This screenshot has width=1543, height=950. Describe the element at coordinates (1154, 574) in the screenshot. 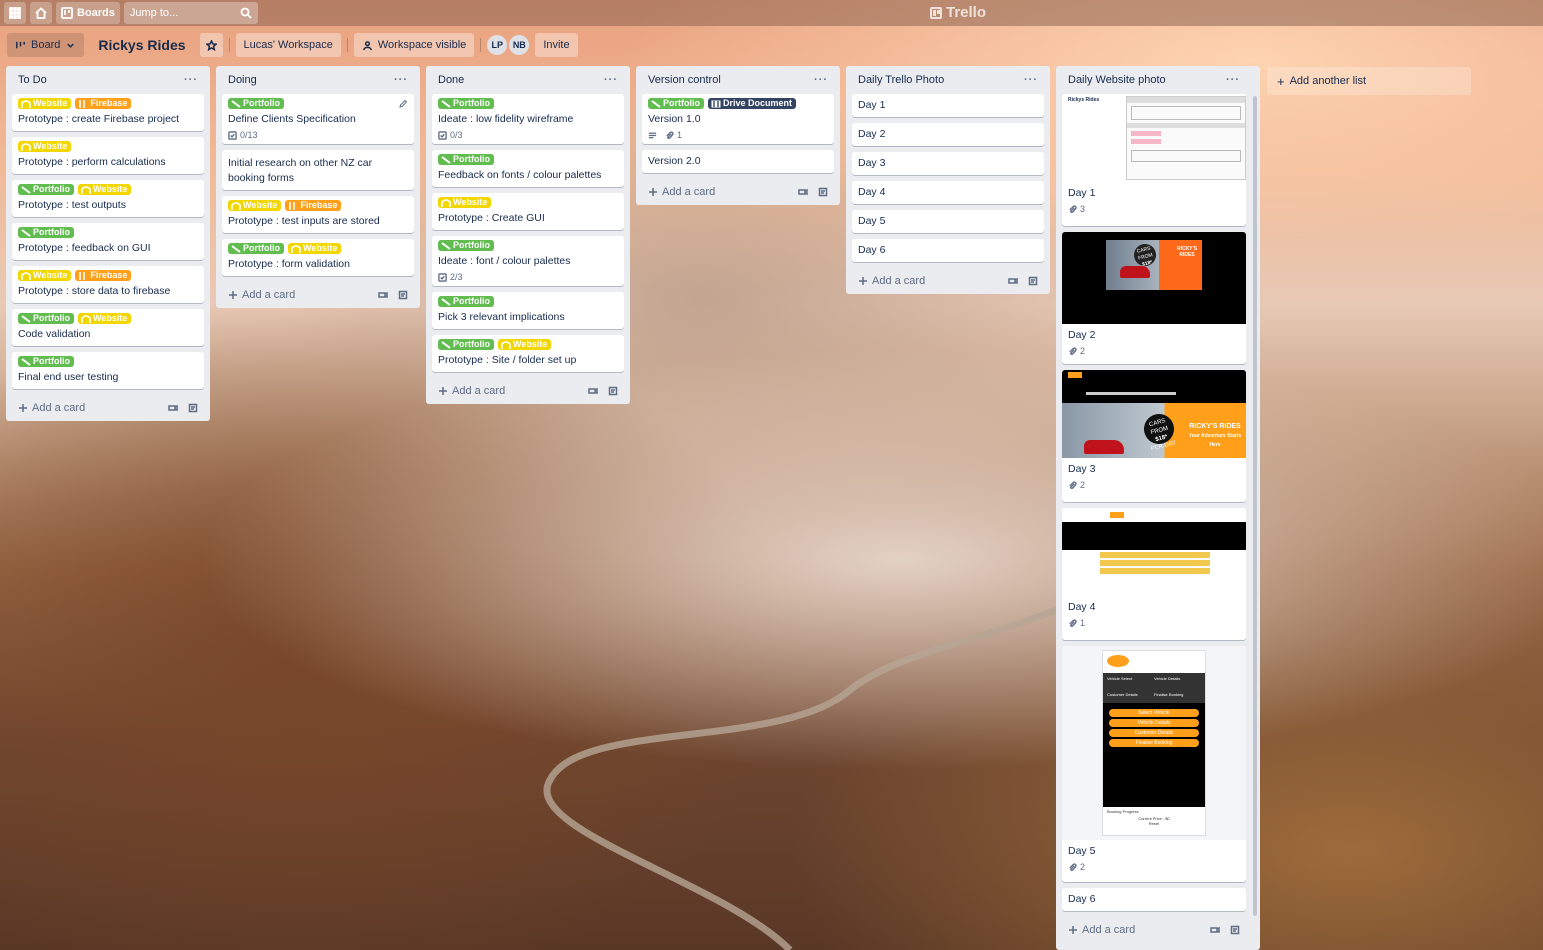

I see `card: Day 4 1` at that location.